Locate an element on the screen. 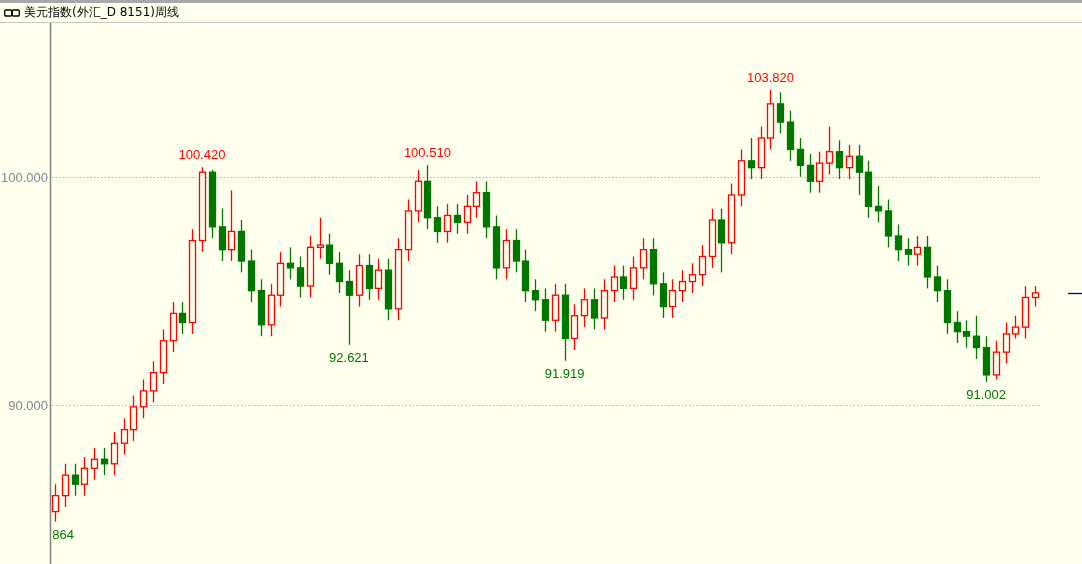 Image resolution: width=1082 pixels, height=564 pixels. price-label: 91.919 is located at coordinates (564, 373).